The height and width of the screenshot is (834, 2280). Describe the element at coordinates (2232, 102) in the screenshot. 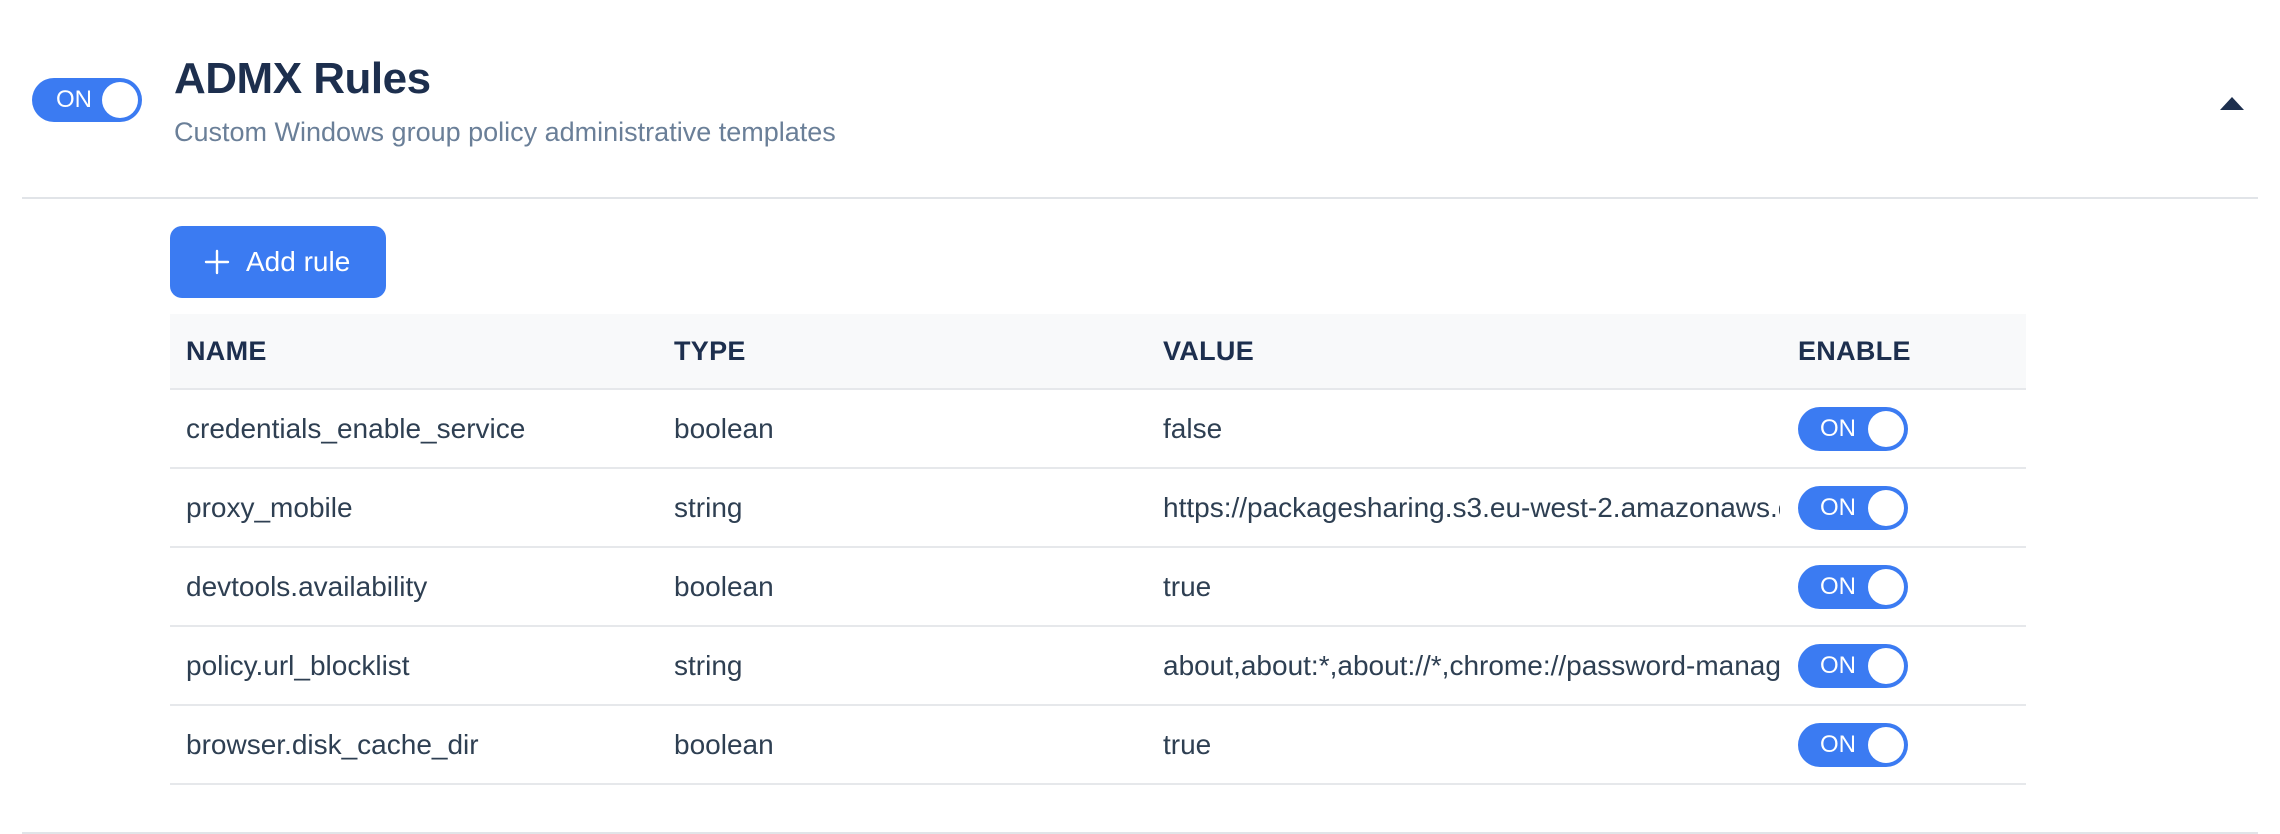

I see `triangle-up-icon` at that location.